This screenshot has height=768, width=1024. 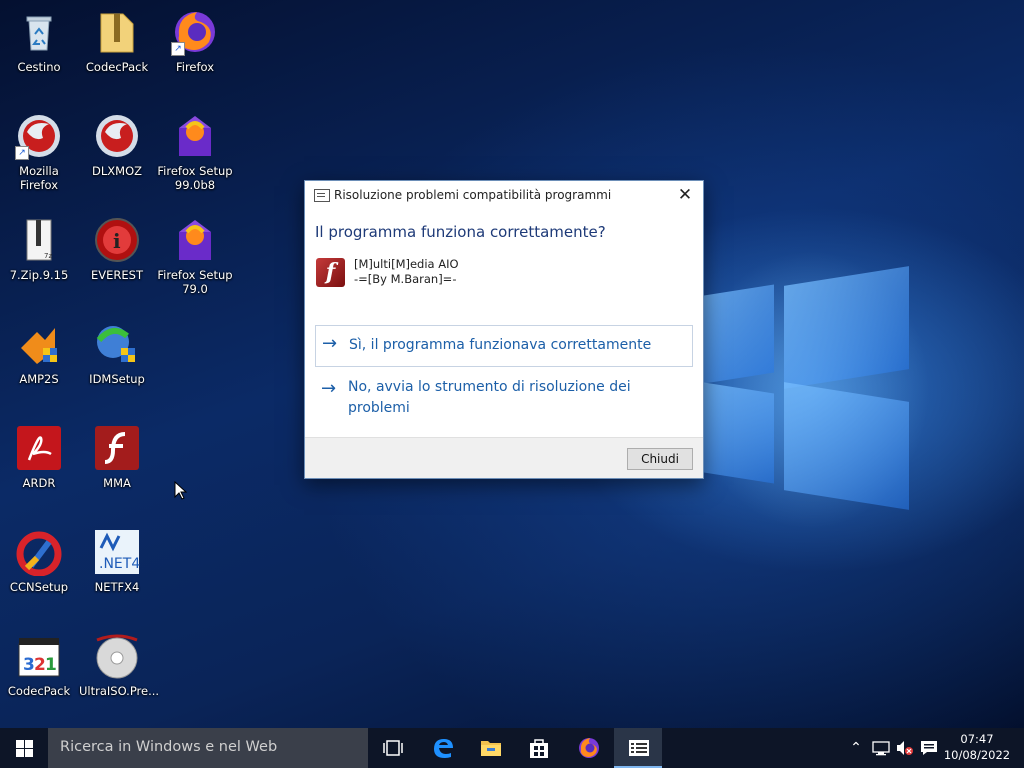 What do you see at coordinates (39, 379) in the screenshot?
I see `desktop-icon-label: AMP2S` at bounding box center [39, 379].